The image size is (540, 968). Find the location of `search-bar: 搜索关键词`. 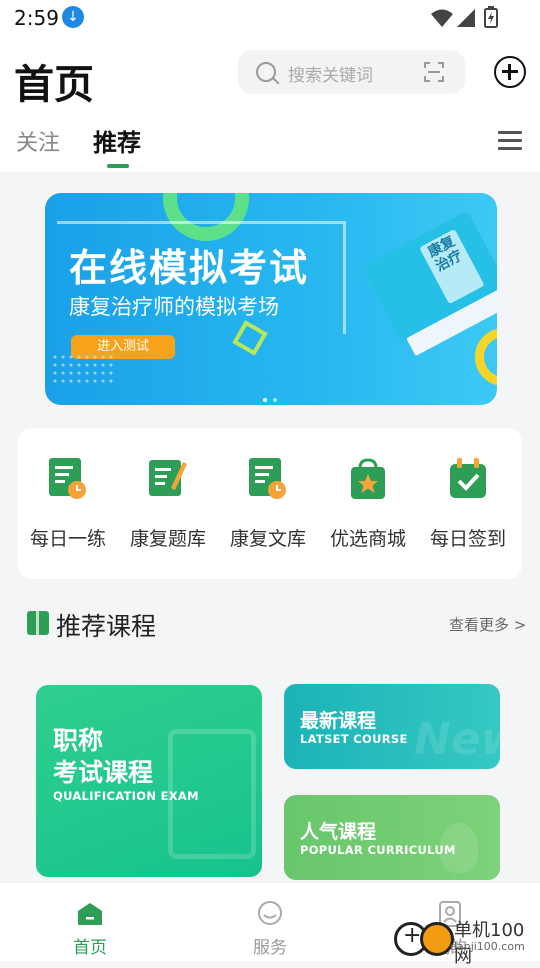

search-bar: 搜索关键词 is located at coordinates (351, 72).